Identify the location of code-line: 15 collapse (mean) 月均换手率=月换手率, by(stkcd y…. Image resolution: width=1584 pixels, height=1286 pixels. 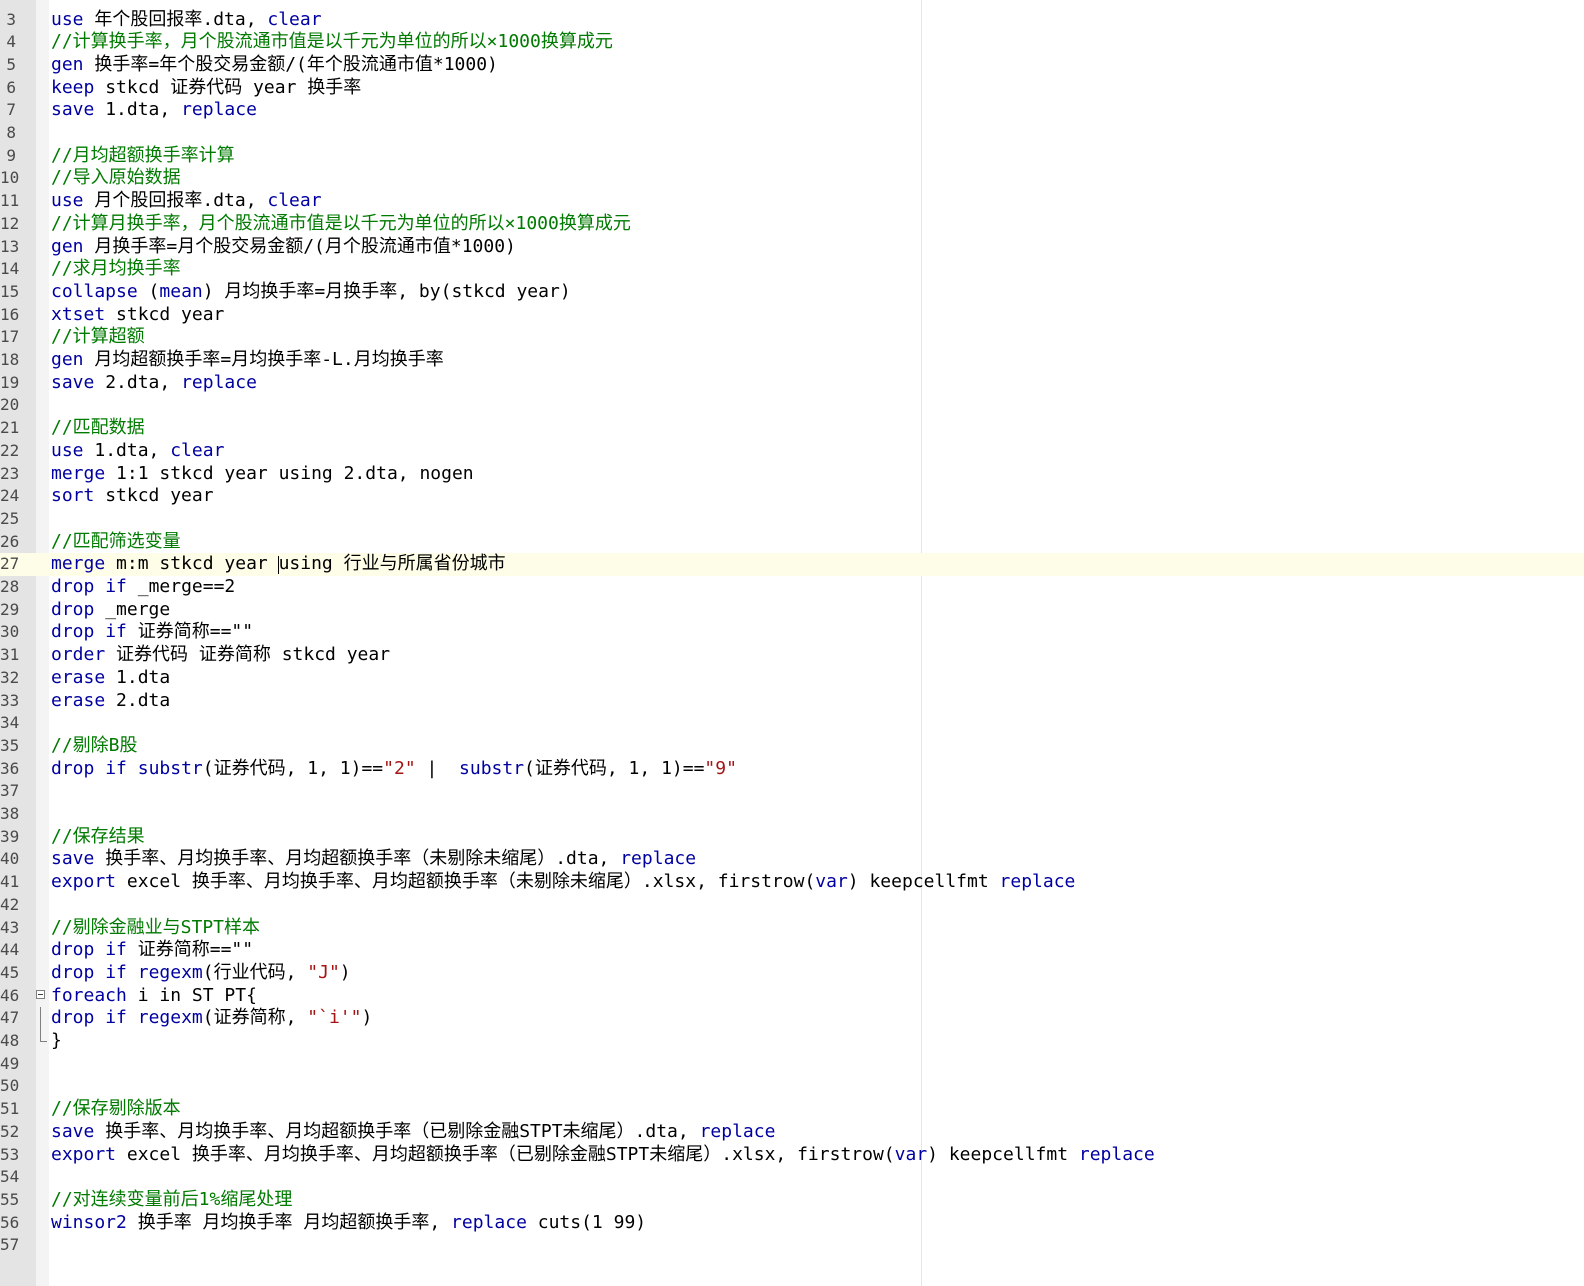
(792, 292).